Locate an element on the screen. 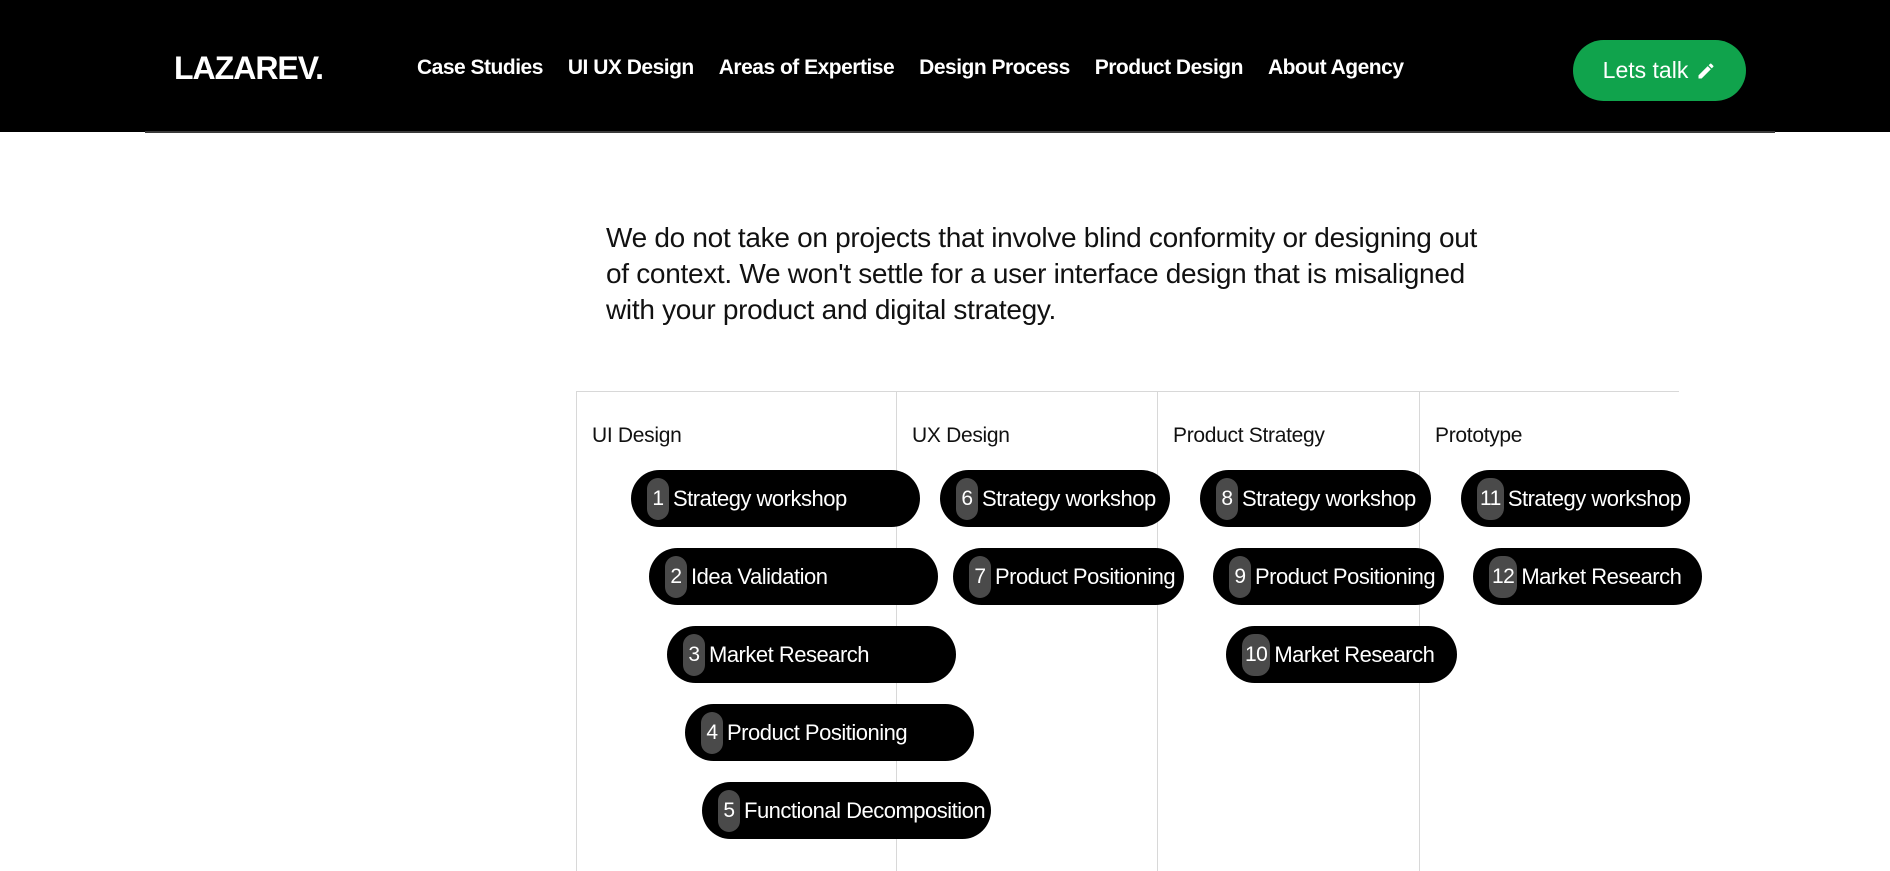  step-number: 4 is located at coordinates (712, 732).